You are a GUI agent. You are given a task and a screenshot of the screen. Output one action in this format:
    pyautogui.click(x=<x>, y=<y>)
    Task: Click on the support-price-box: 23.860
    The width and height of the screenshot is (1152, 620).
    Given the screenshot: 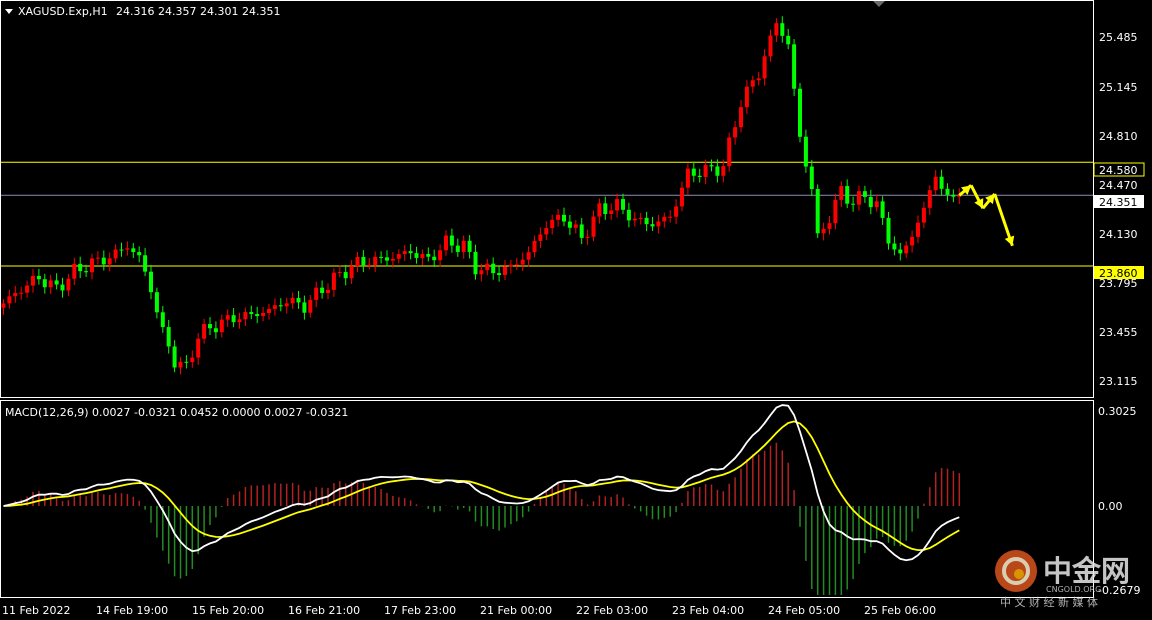 What is the action you would take?
    pyautogui.click(x=1119, y=273)
    